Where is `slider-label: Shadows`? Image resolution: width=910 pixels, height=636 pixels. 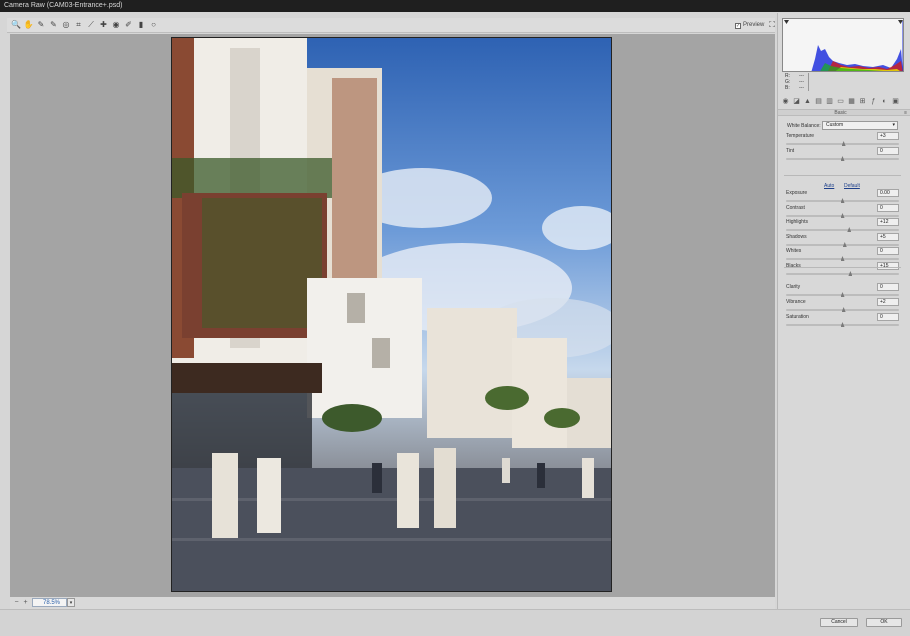
slider-label: Shadows is located at coordinates (796, 237).